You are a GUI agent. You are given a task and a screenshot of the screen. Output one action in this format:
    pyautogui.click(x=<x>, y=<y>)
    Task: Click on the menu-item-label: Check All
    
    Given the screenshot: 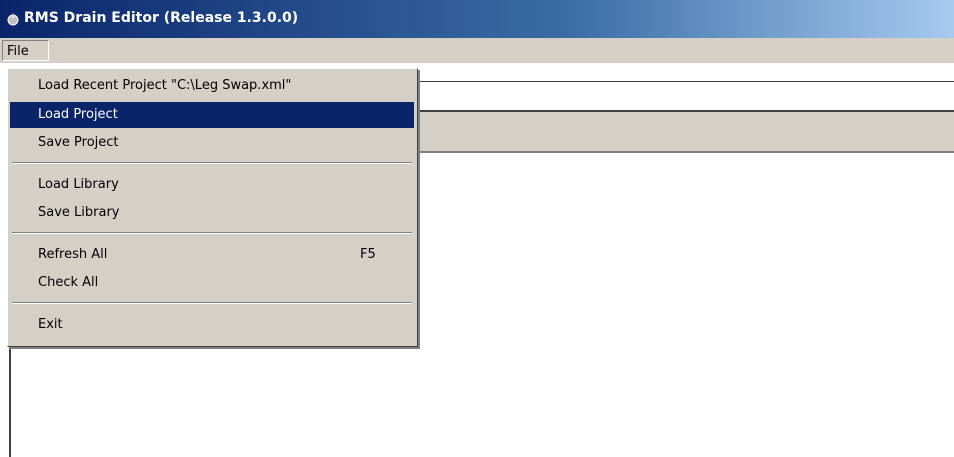 What is the action you would take?
    pyautogui.click(x=68, y=282)
    